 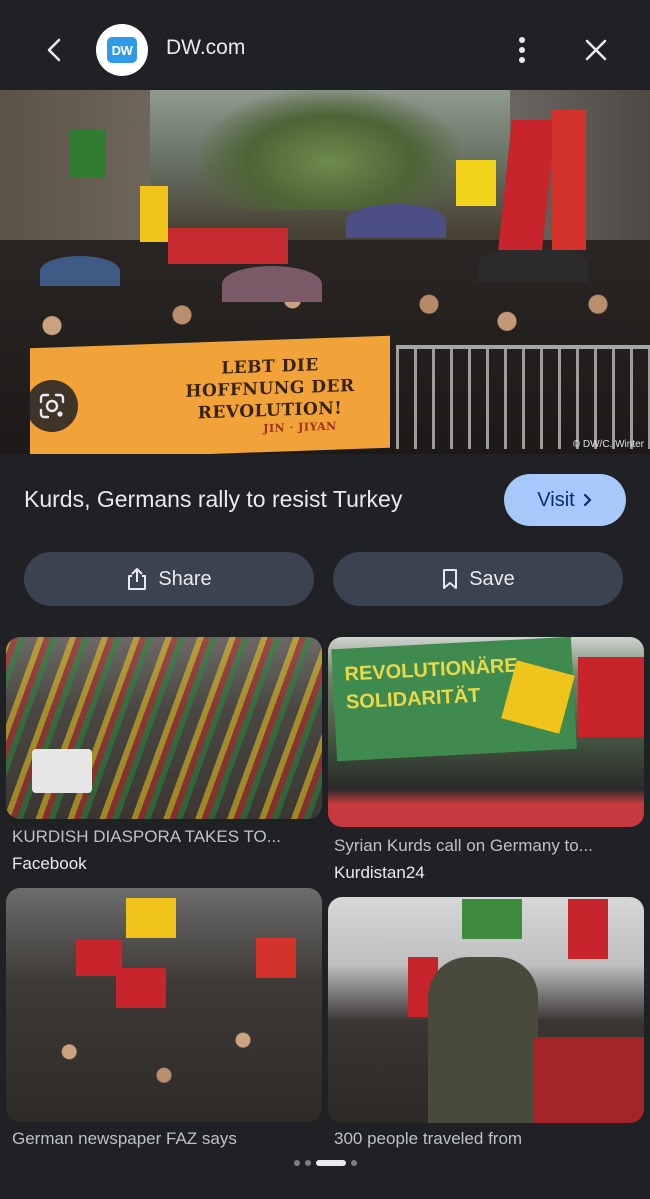 I want to click on related-caption: German newspaper FAZ says, so click(x=124, y=1138).